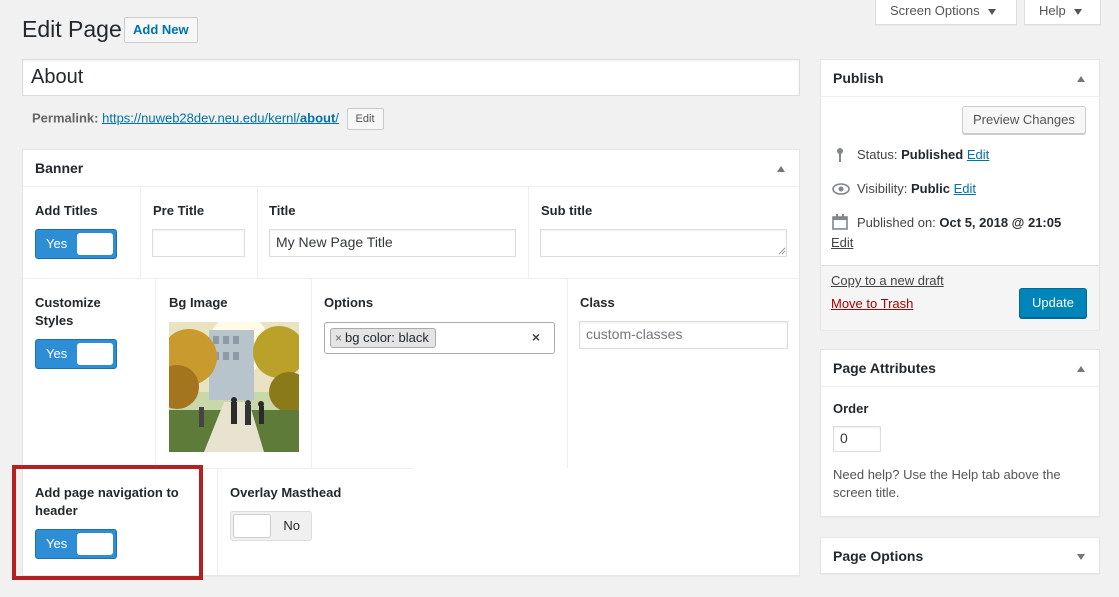  Describe the element at coordinates (851, 408) in the screenshot. I see `order-label: Order` at that location.